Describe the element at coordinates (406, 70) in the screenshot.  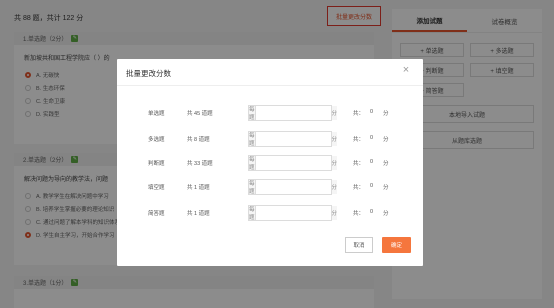
I see `close-icon: ×` at that location.